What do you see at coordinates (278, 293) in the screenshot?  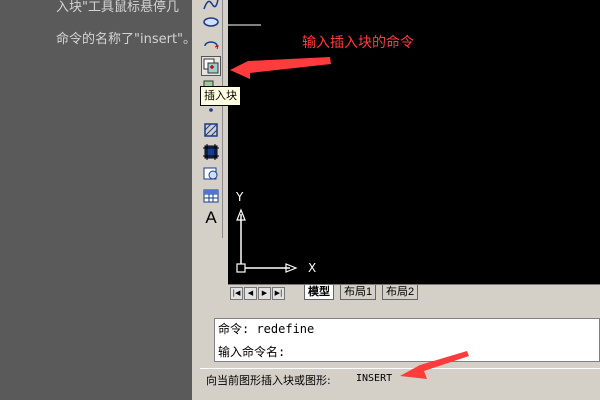 I see `last-tab-button: ▶|` at bounding box center [278, 293].